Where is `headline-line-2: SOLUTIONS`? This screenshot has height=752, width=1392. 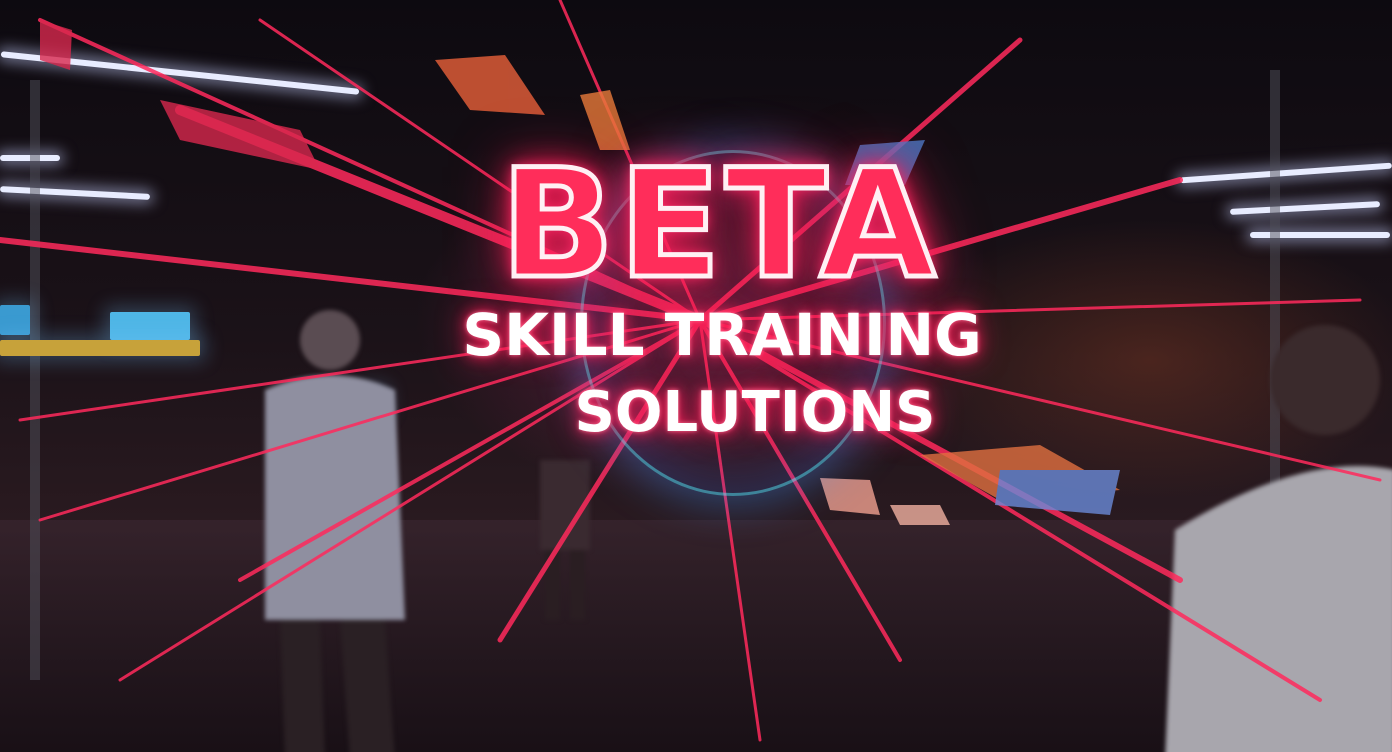 headline-line-2: SOLUTIONS is located at coordinates (755, 412).